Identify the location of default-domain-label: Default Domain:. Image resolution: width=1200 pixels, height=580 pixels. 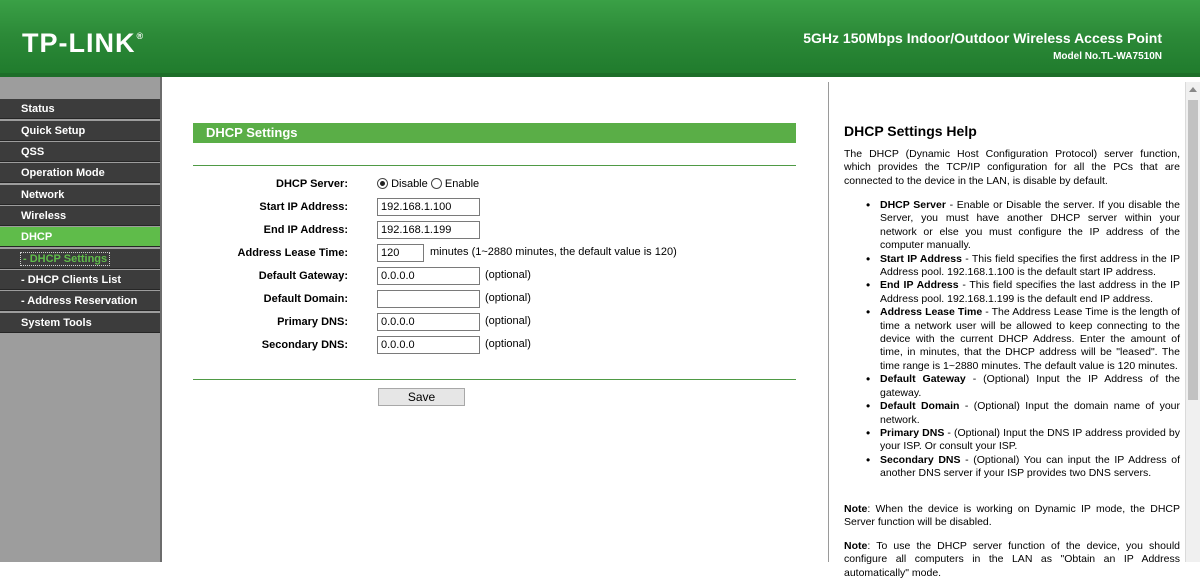
(305, 299).